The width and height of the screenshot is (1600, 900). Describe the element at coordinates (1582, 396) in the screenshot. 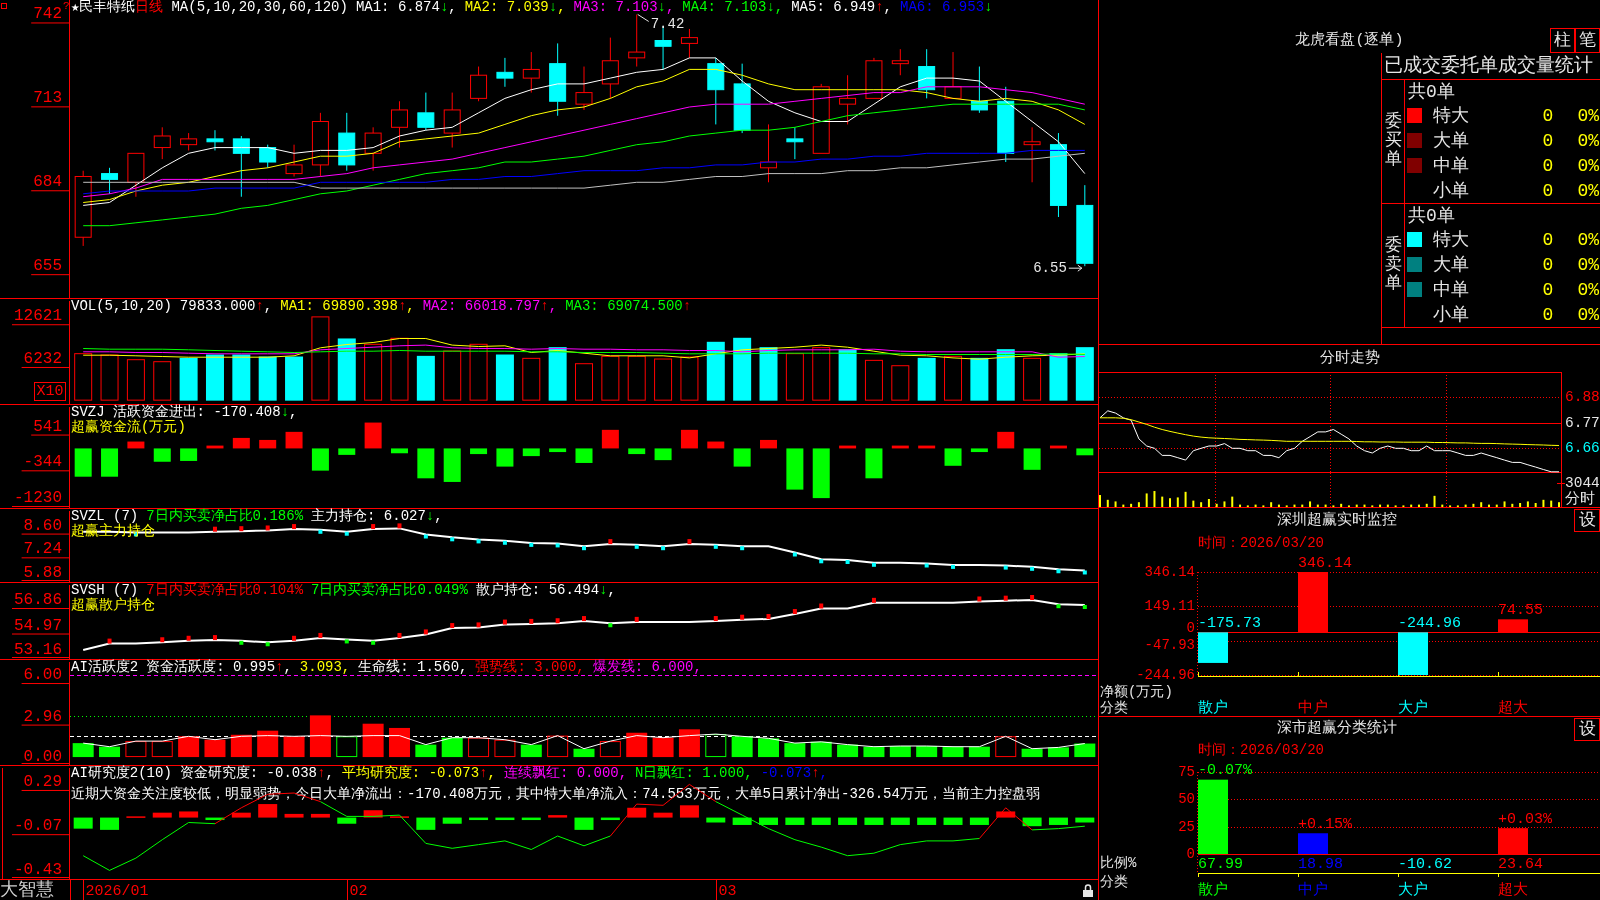

I see `price-axis-label: 6.88` at that location.